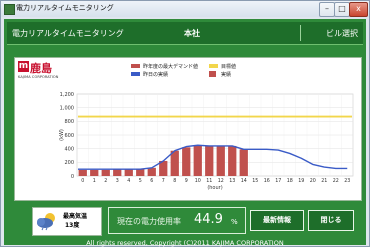 The width and height of the screenshot is (370, 249). I want to click on x-tick-label: 1, so click(94, 181).